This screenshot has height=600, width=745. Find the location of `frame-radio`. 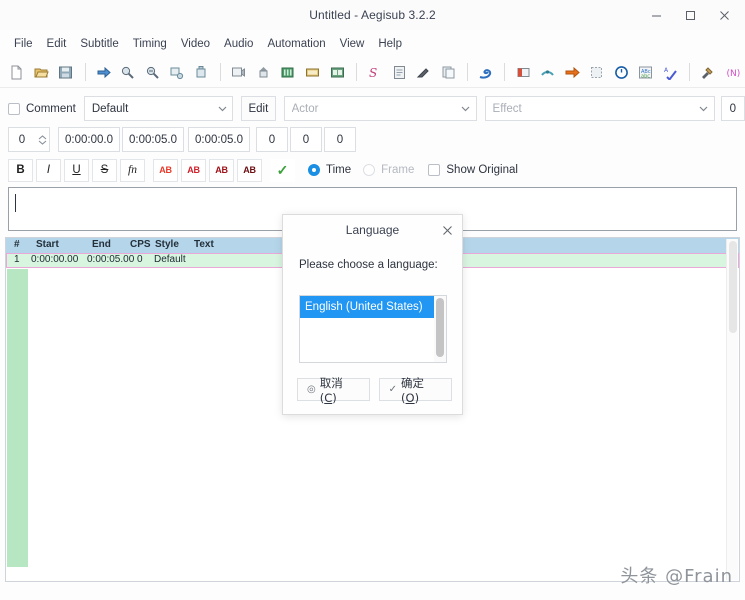

frame-radio is located at coordinates (369, 170).